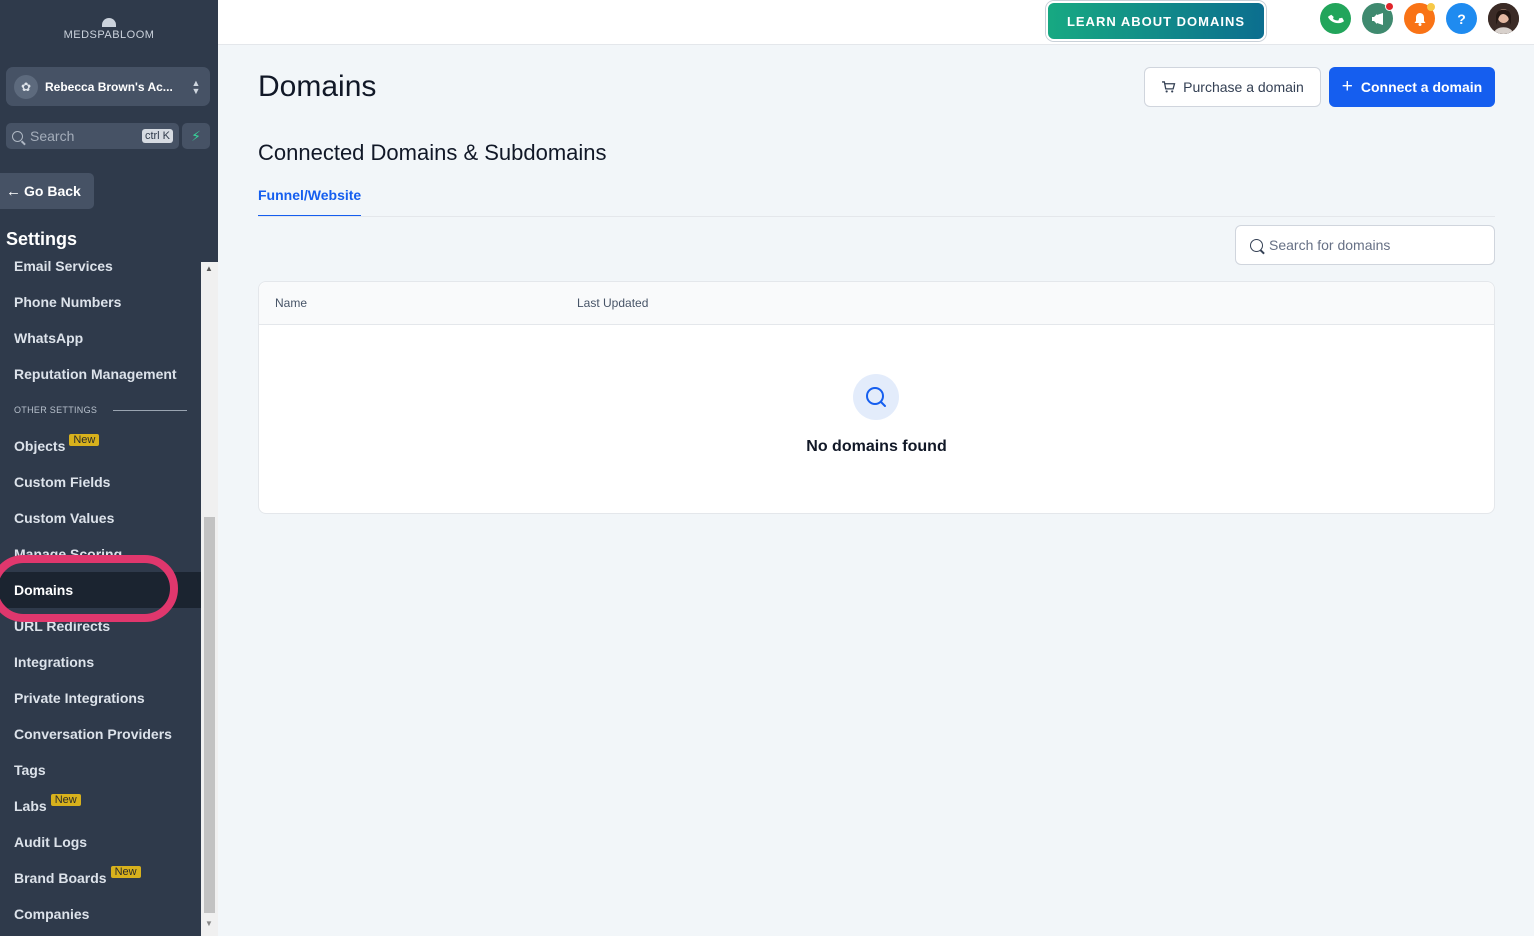 This screenshot has height=936, width=1534. What do you see at coordinates (42, 239) in the screenshot?
I see `settings-title: Settings` at bounding box center [42, 239].